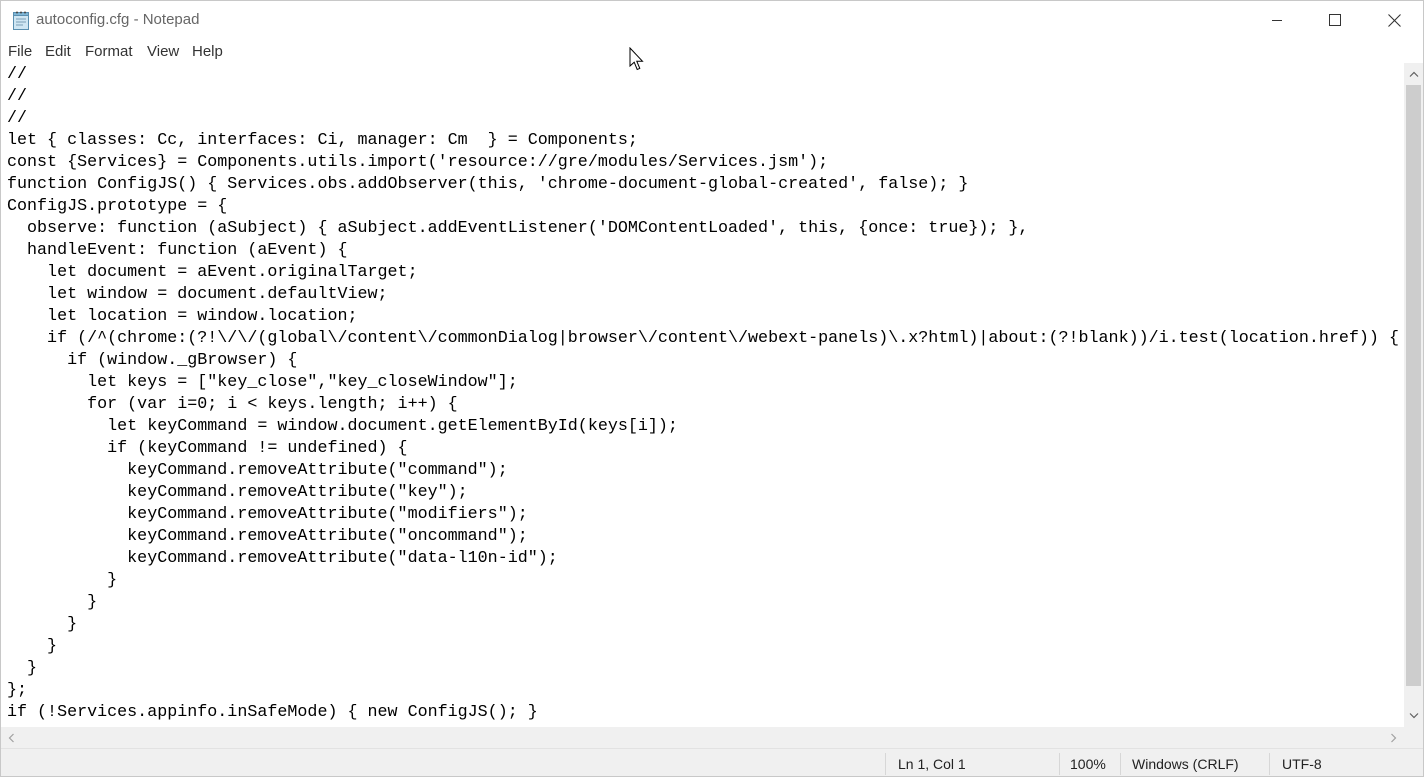 This screenshot has width=1424, height=777. I want to click on scroll-up-icon, so click(1413, 74).